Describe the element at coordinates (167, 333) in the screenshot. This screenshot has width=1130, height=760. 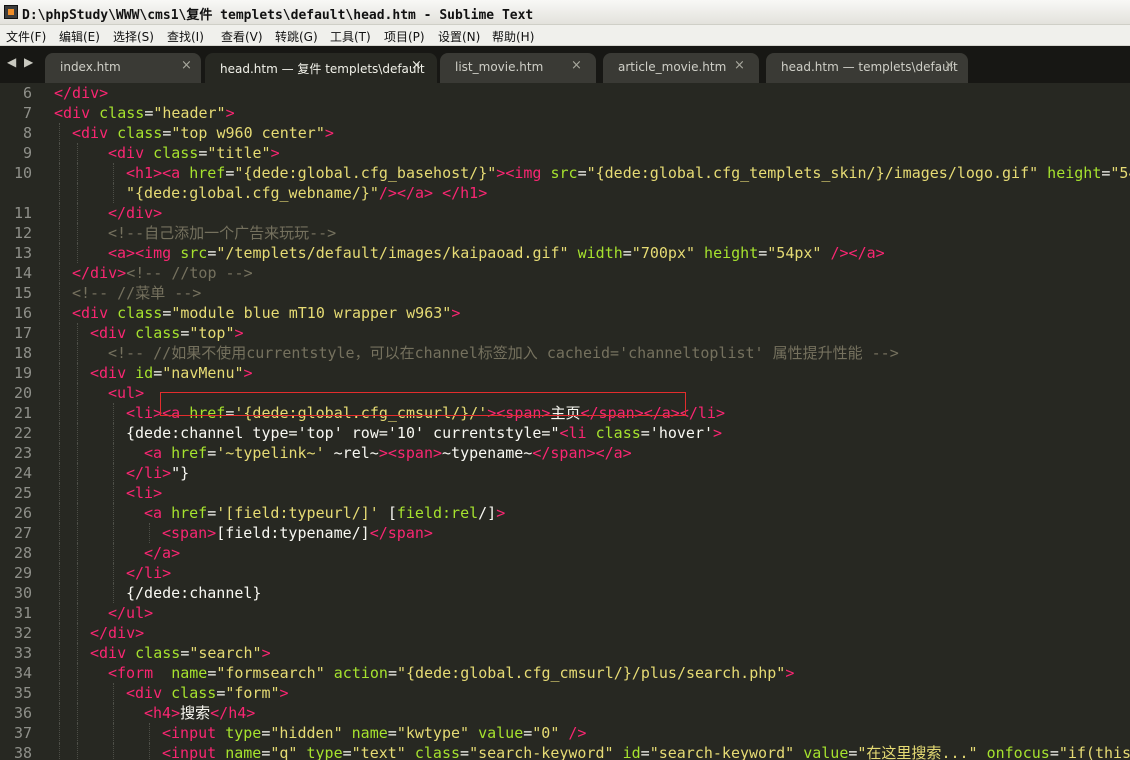
I see `code-line: <div class="top">` at that location.